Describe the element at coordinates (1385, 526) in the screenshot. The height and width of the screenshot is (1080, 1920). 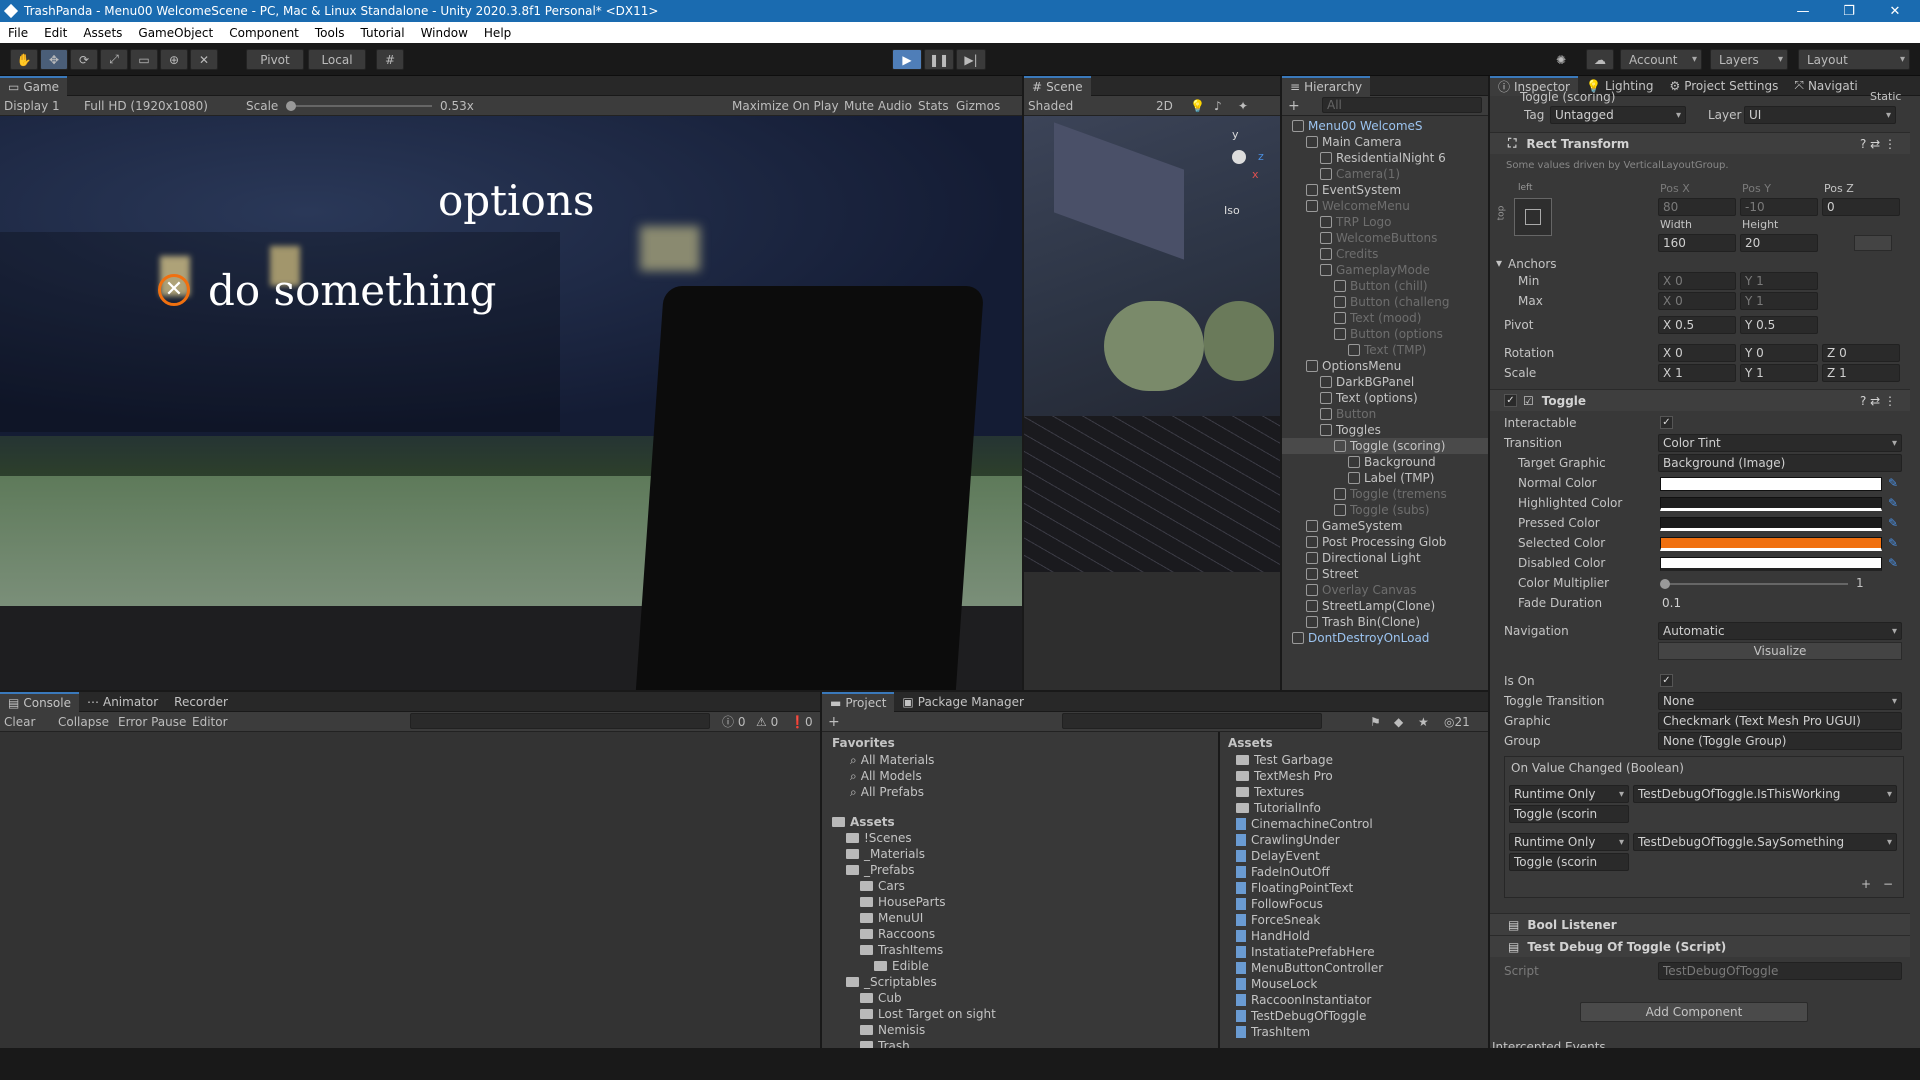
I see `hierarchy-item: GameSystem` at that location.